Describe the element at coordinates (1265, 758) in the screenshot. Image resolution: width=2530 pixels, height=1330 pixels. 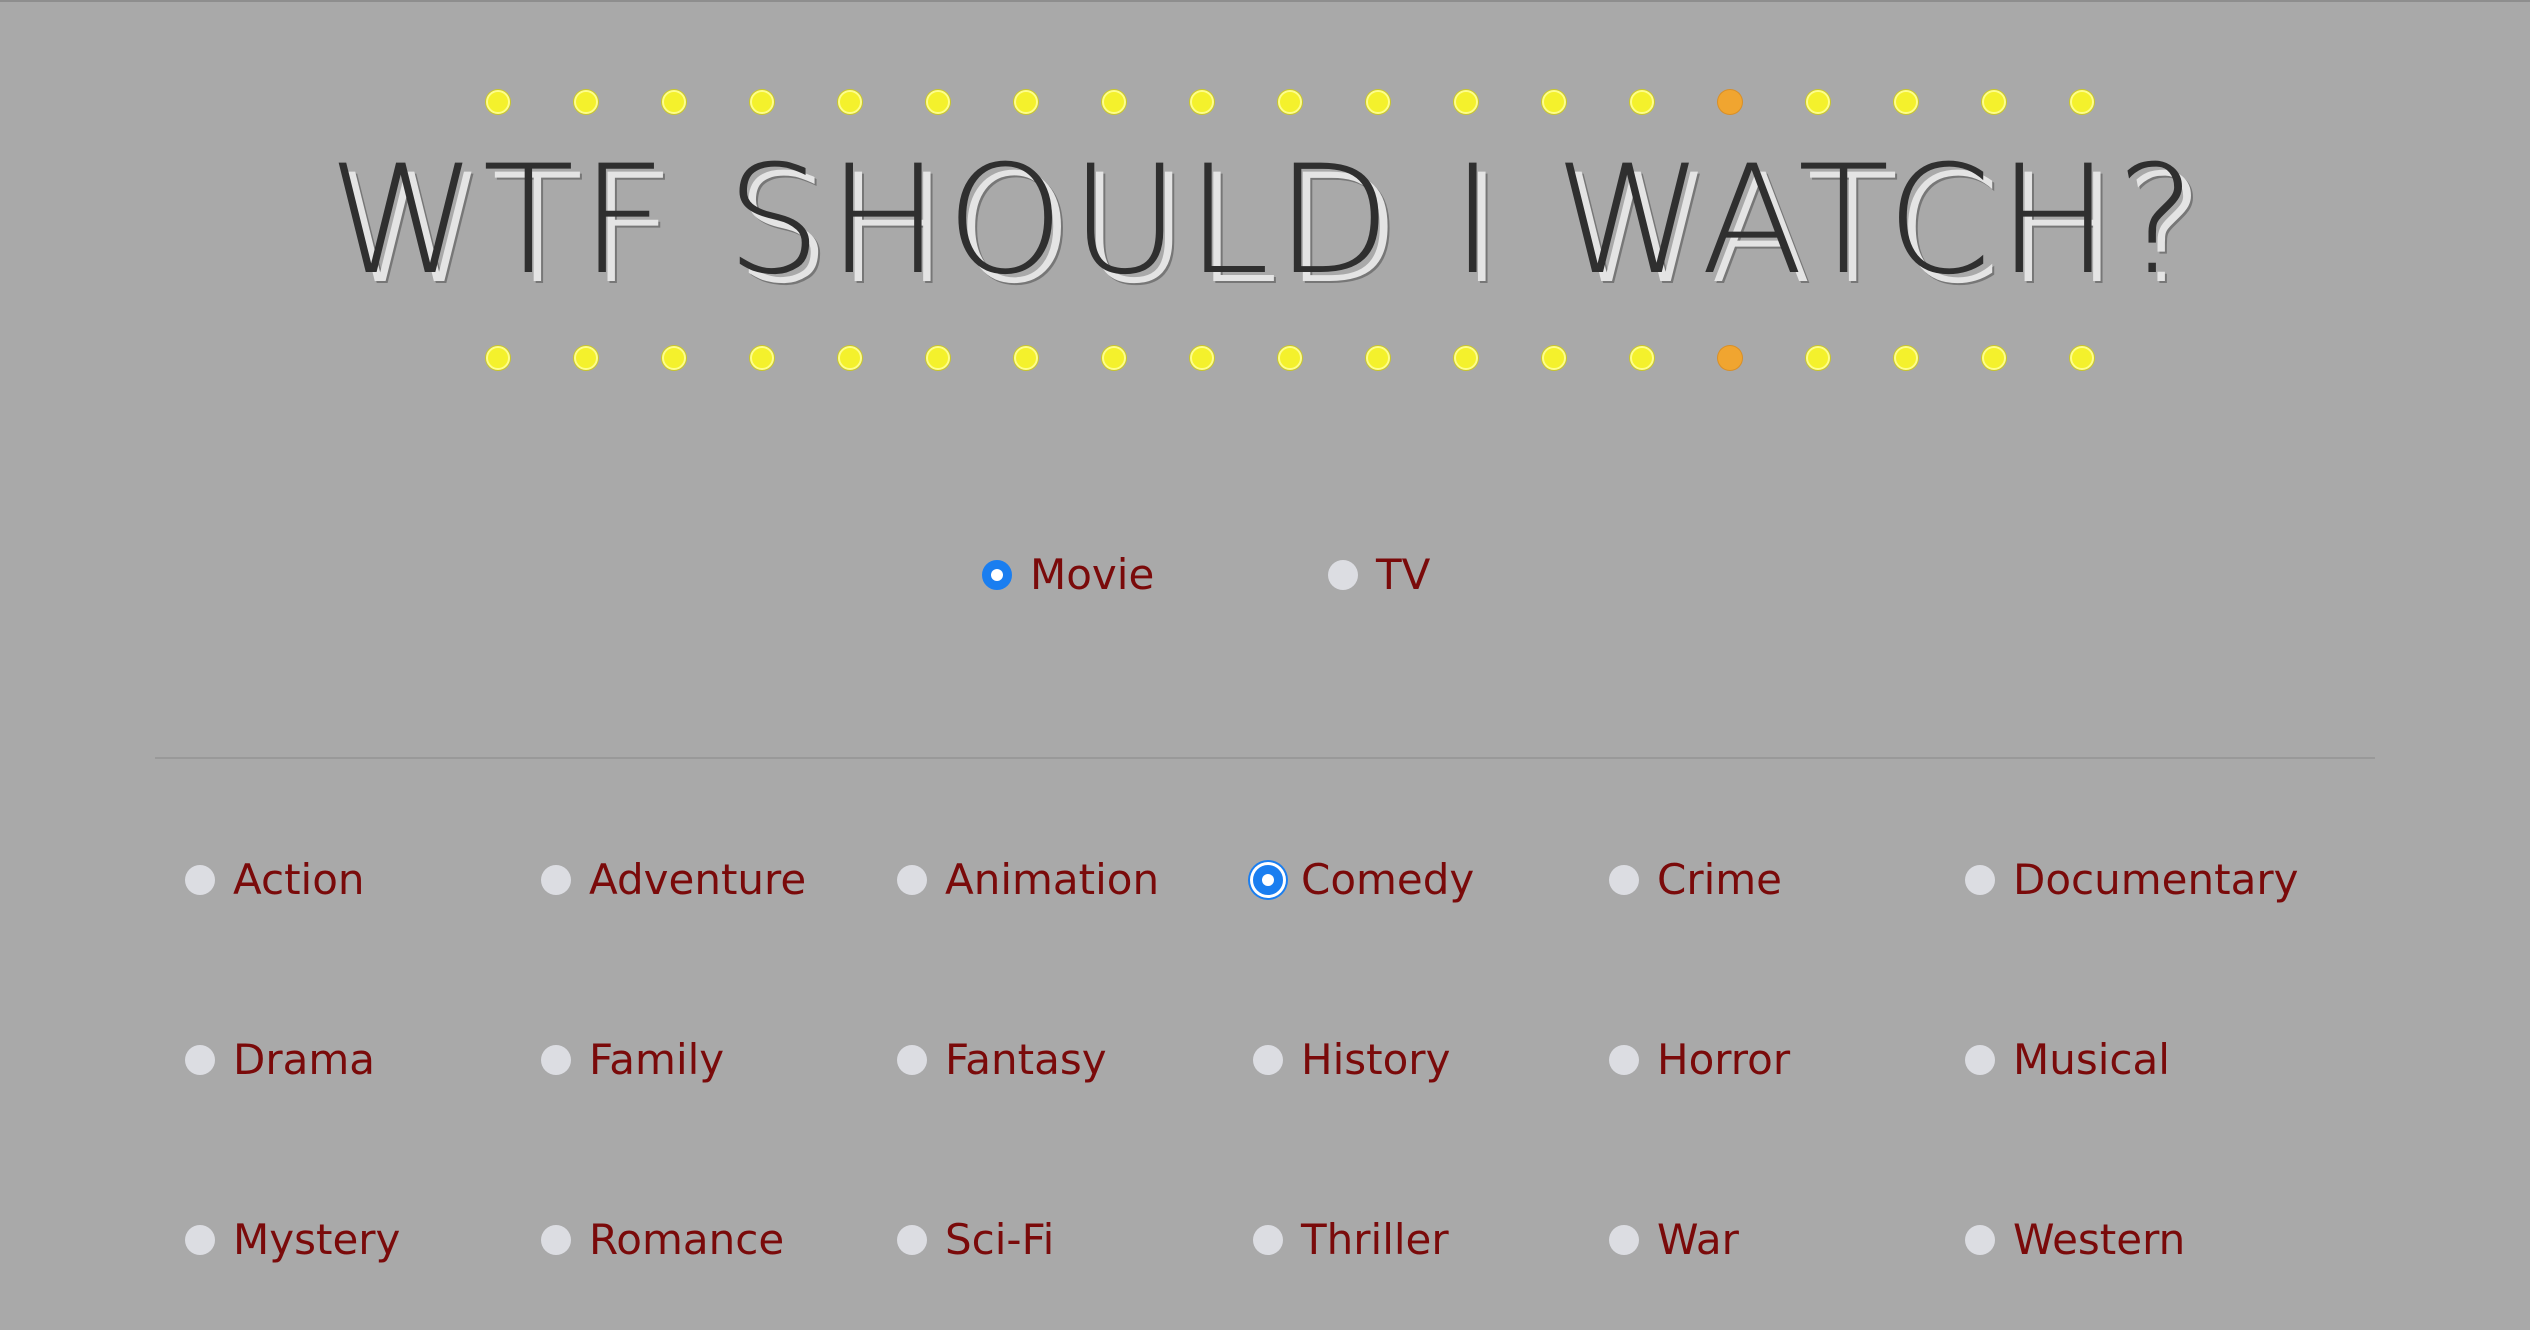
I see `divider` at that location.